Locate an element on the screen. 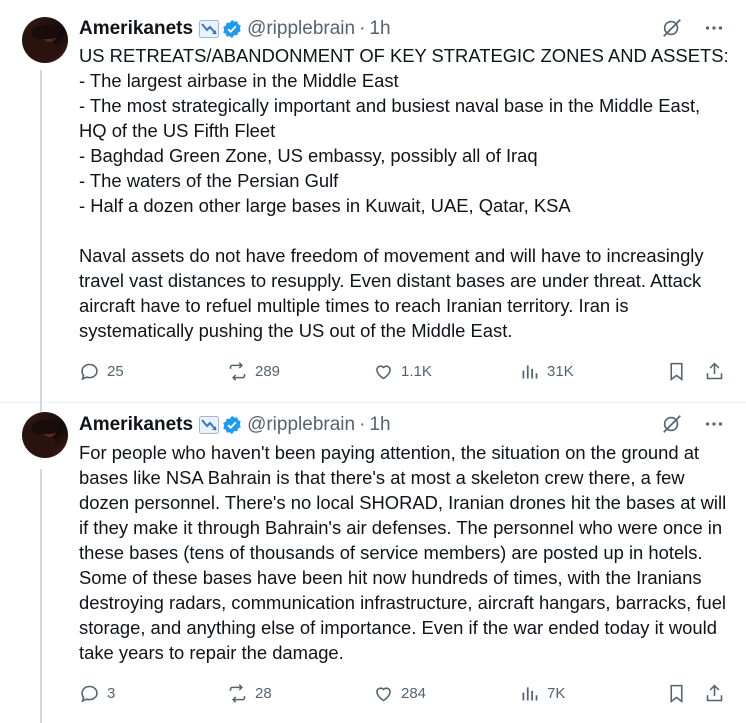 This screenshot has height=723, width=746. like-button: 1.1K is located at coordinates (402, 371).